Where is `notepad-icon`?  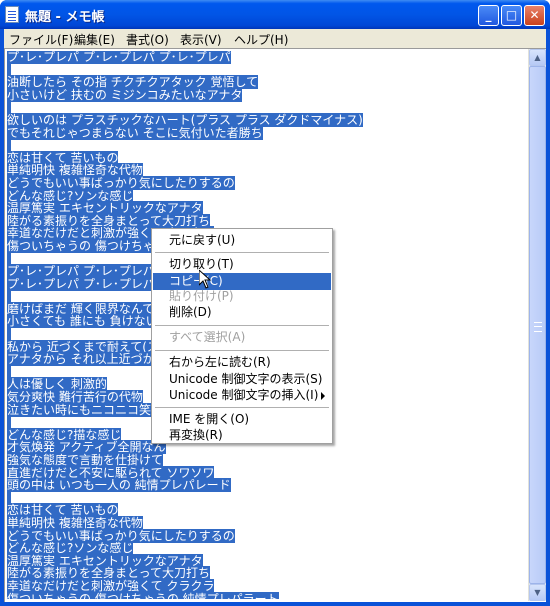 notepad-icon is located at coordinates (12, 14).